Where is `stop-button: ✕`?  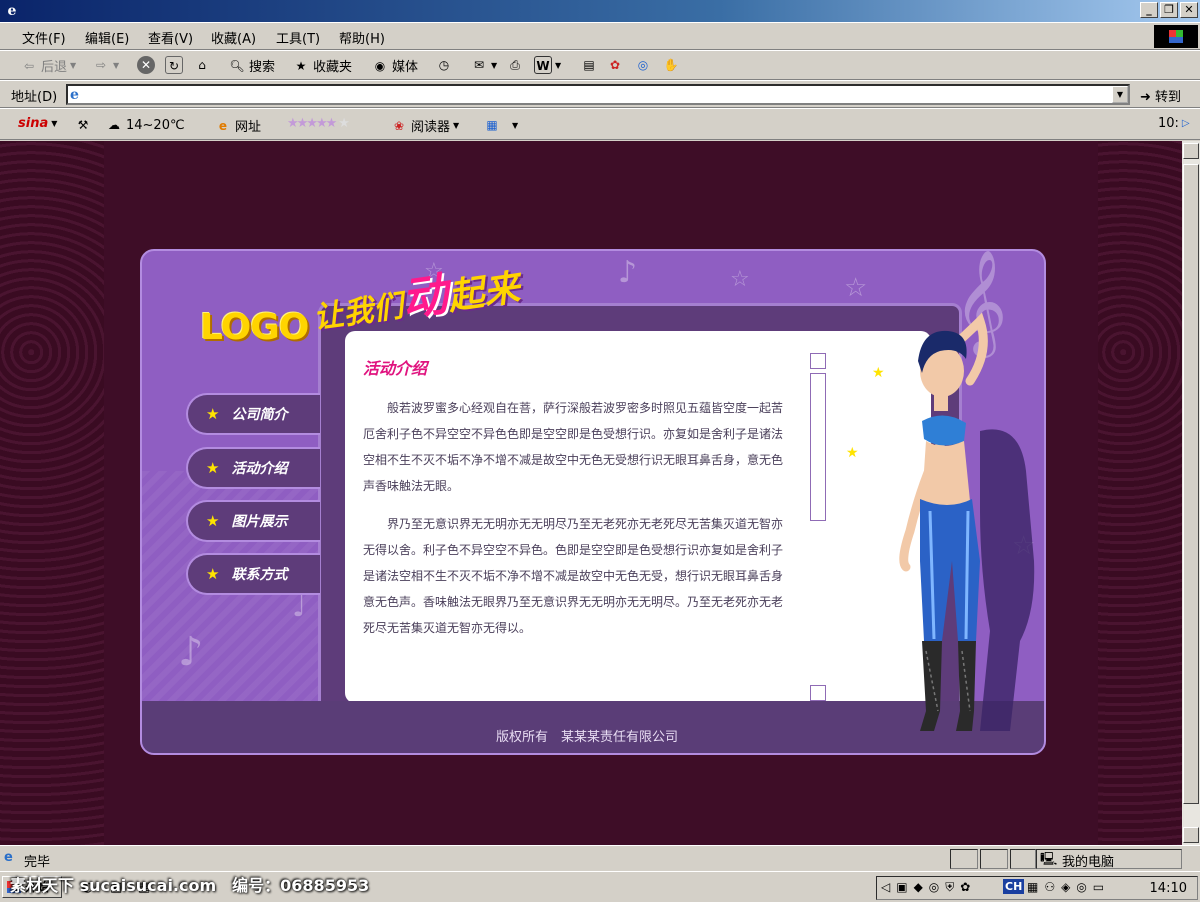 stop-button: ✕ is located at coordinates (146, 65).